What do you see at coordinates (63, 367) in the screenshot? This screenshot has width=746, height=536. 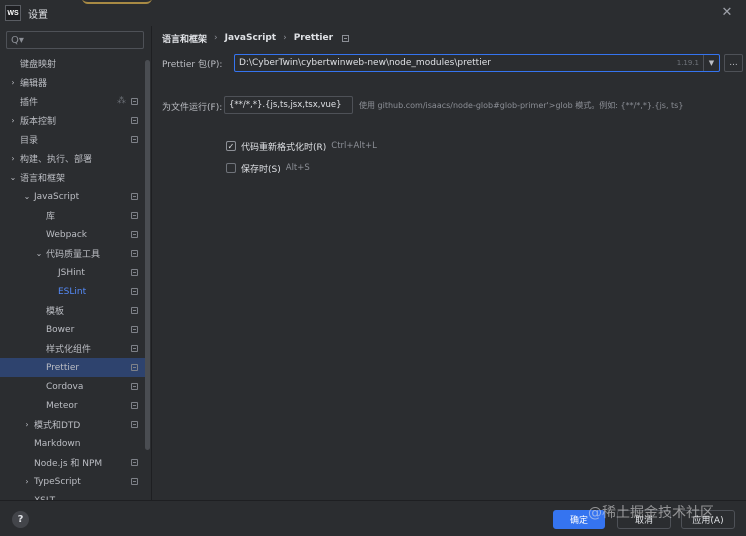 I see `sidebar-item-label: Prettier` at bounding box center [63, 367].